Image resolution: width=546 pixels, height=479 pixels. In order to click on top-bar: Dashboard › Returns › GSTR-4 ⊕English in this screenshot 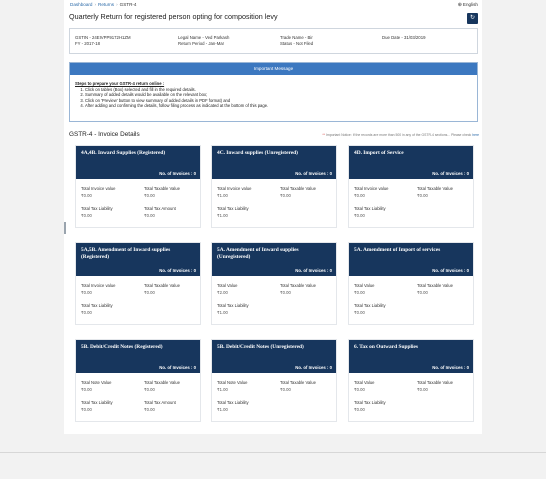, I will do `click(273, 4)`.